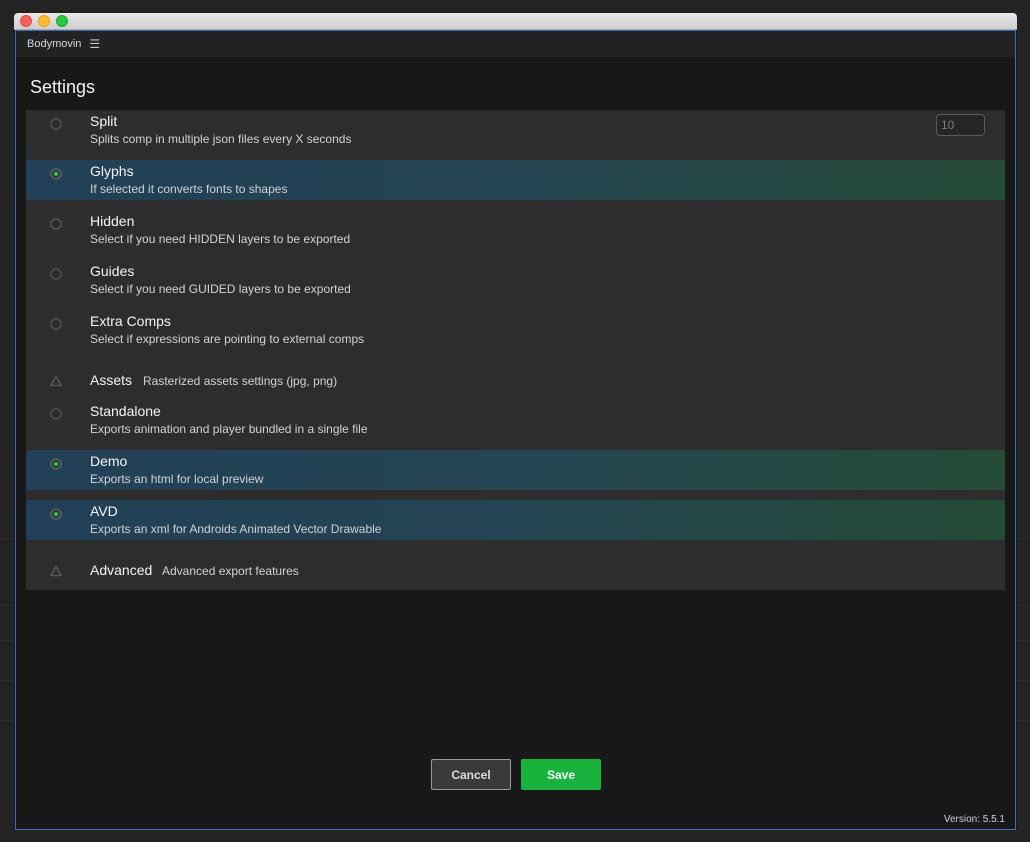 This screenshot has width=1030, height=842. I want to click on option-description: If selected it converts fonts to shapes, so click(189, 189).